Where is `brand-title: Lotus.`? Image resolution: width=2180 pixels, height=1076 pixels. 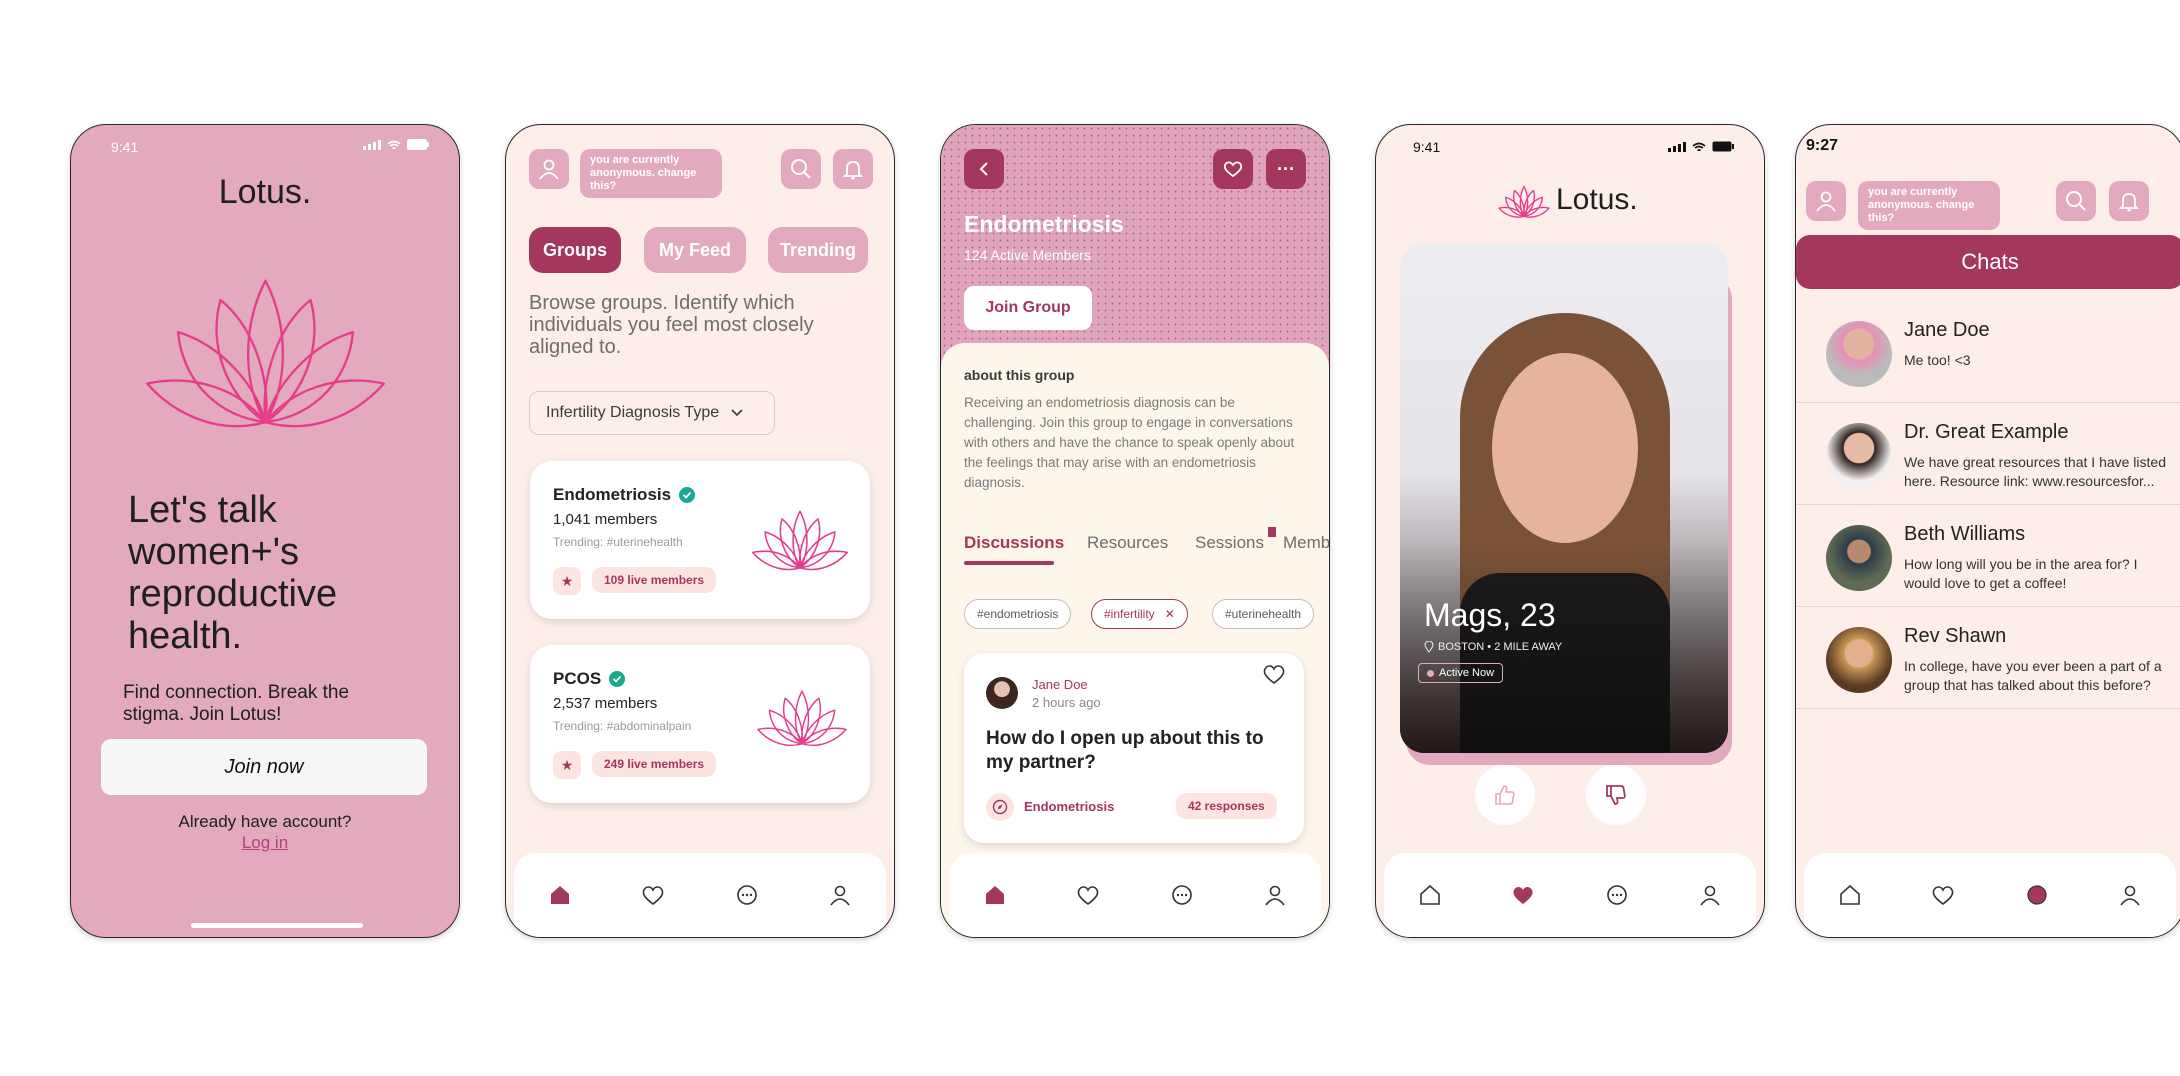
brand-title: Lotus. is located at coordinates (265, 192).